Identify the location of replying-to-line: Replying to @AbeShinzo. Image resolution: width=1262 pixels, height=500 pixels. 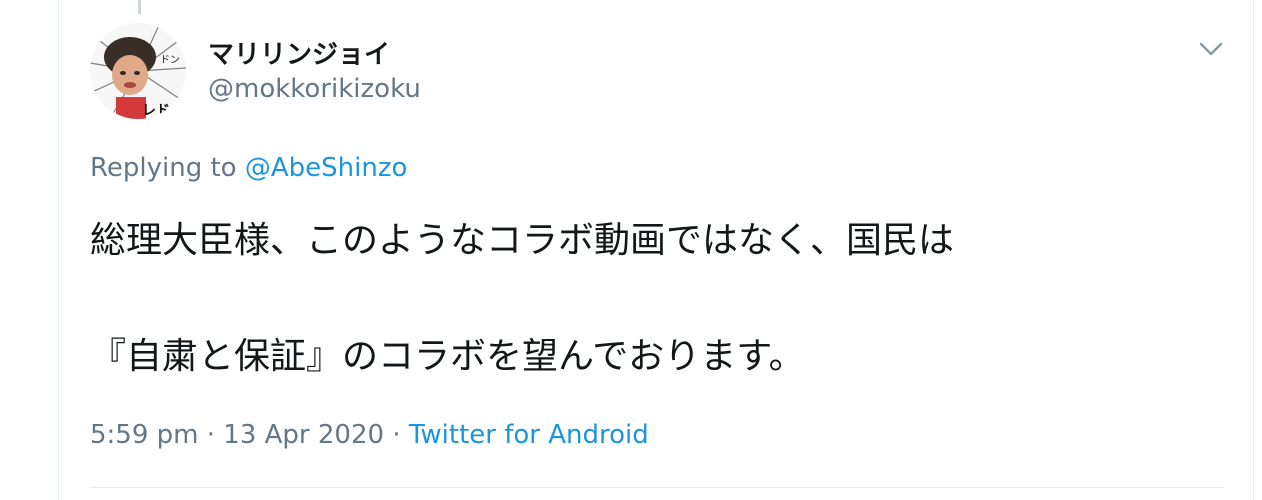
(248, 168).